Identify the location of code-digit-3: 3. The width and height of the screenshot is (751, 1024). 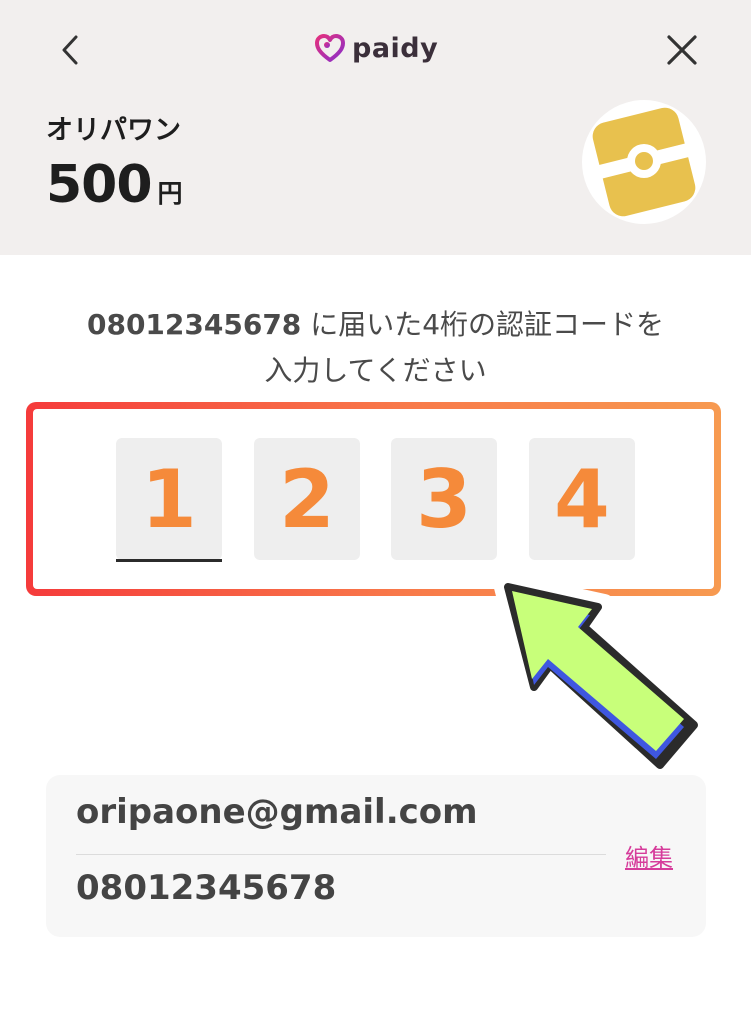
(444, 499).